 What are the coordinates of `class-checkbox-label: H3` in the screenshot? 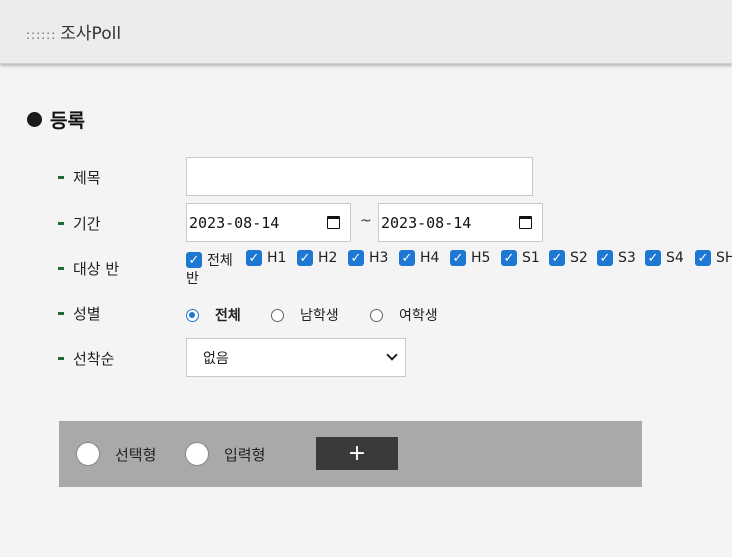 It's located at (379, 258).